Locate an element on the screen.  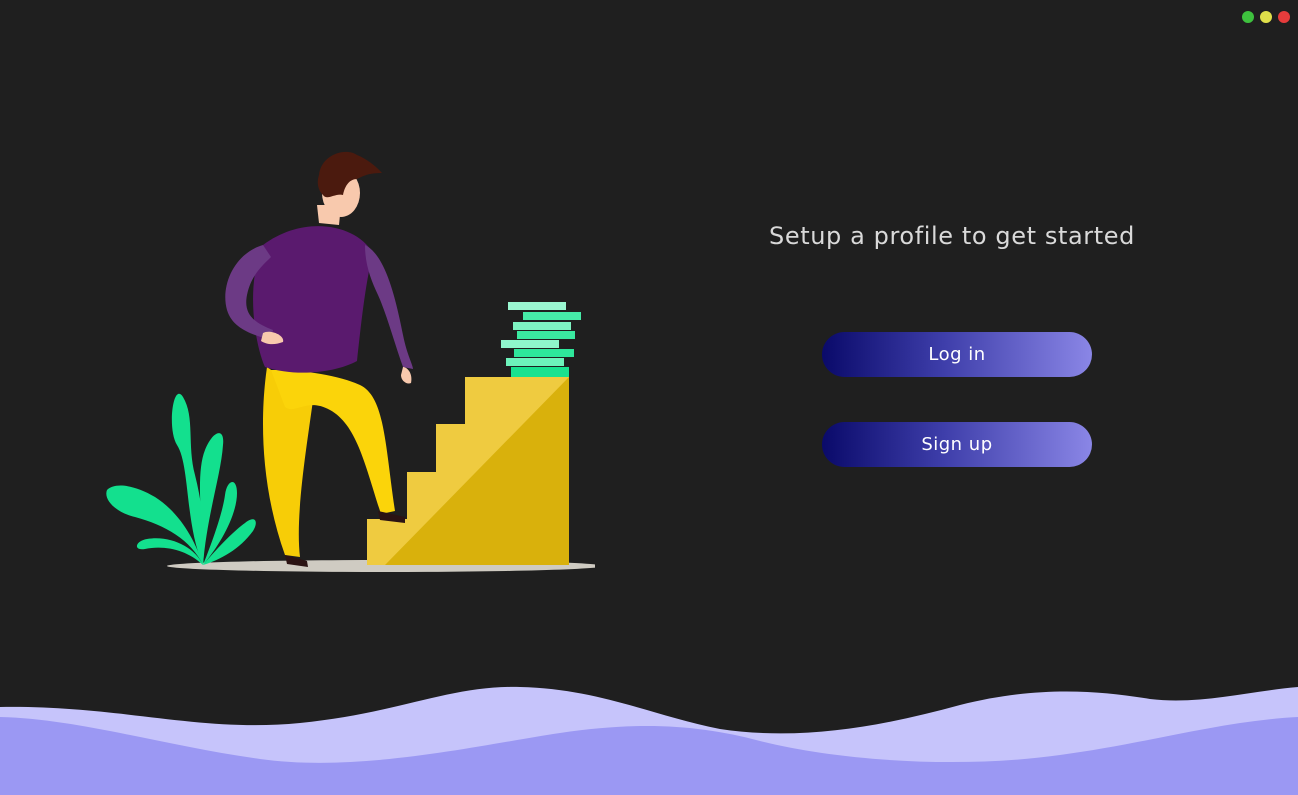
signup-button-label: Sign up is located at coordinates (957, 444).